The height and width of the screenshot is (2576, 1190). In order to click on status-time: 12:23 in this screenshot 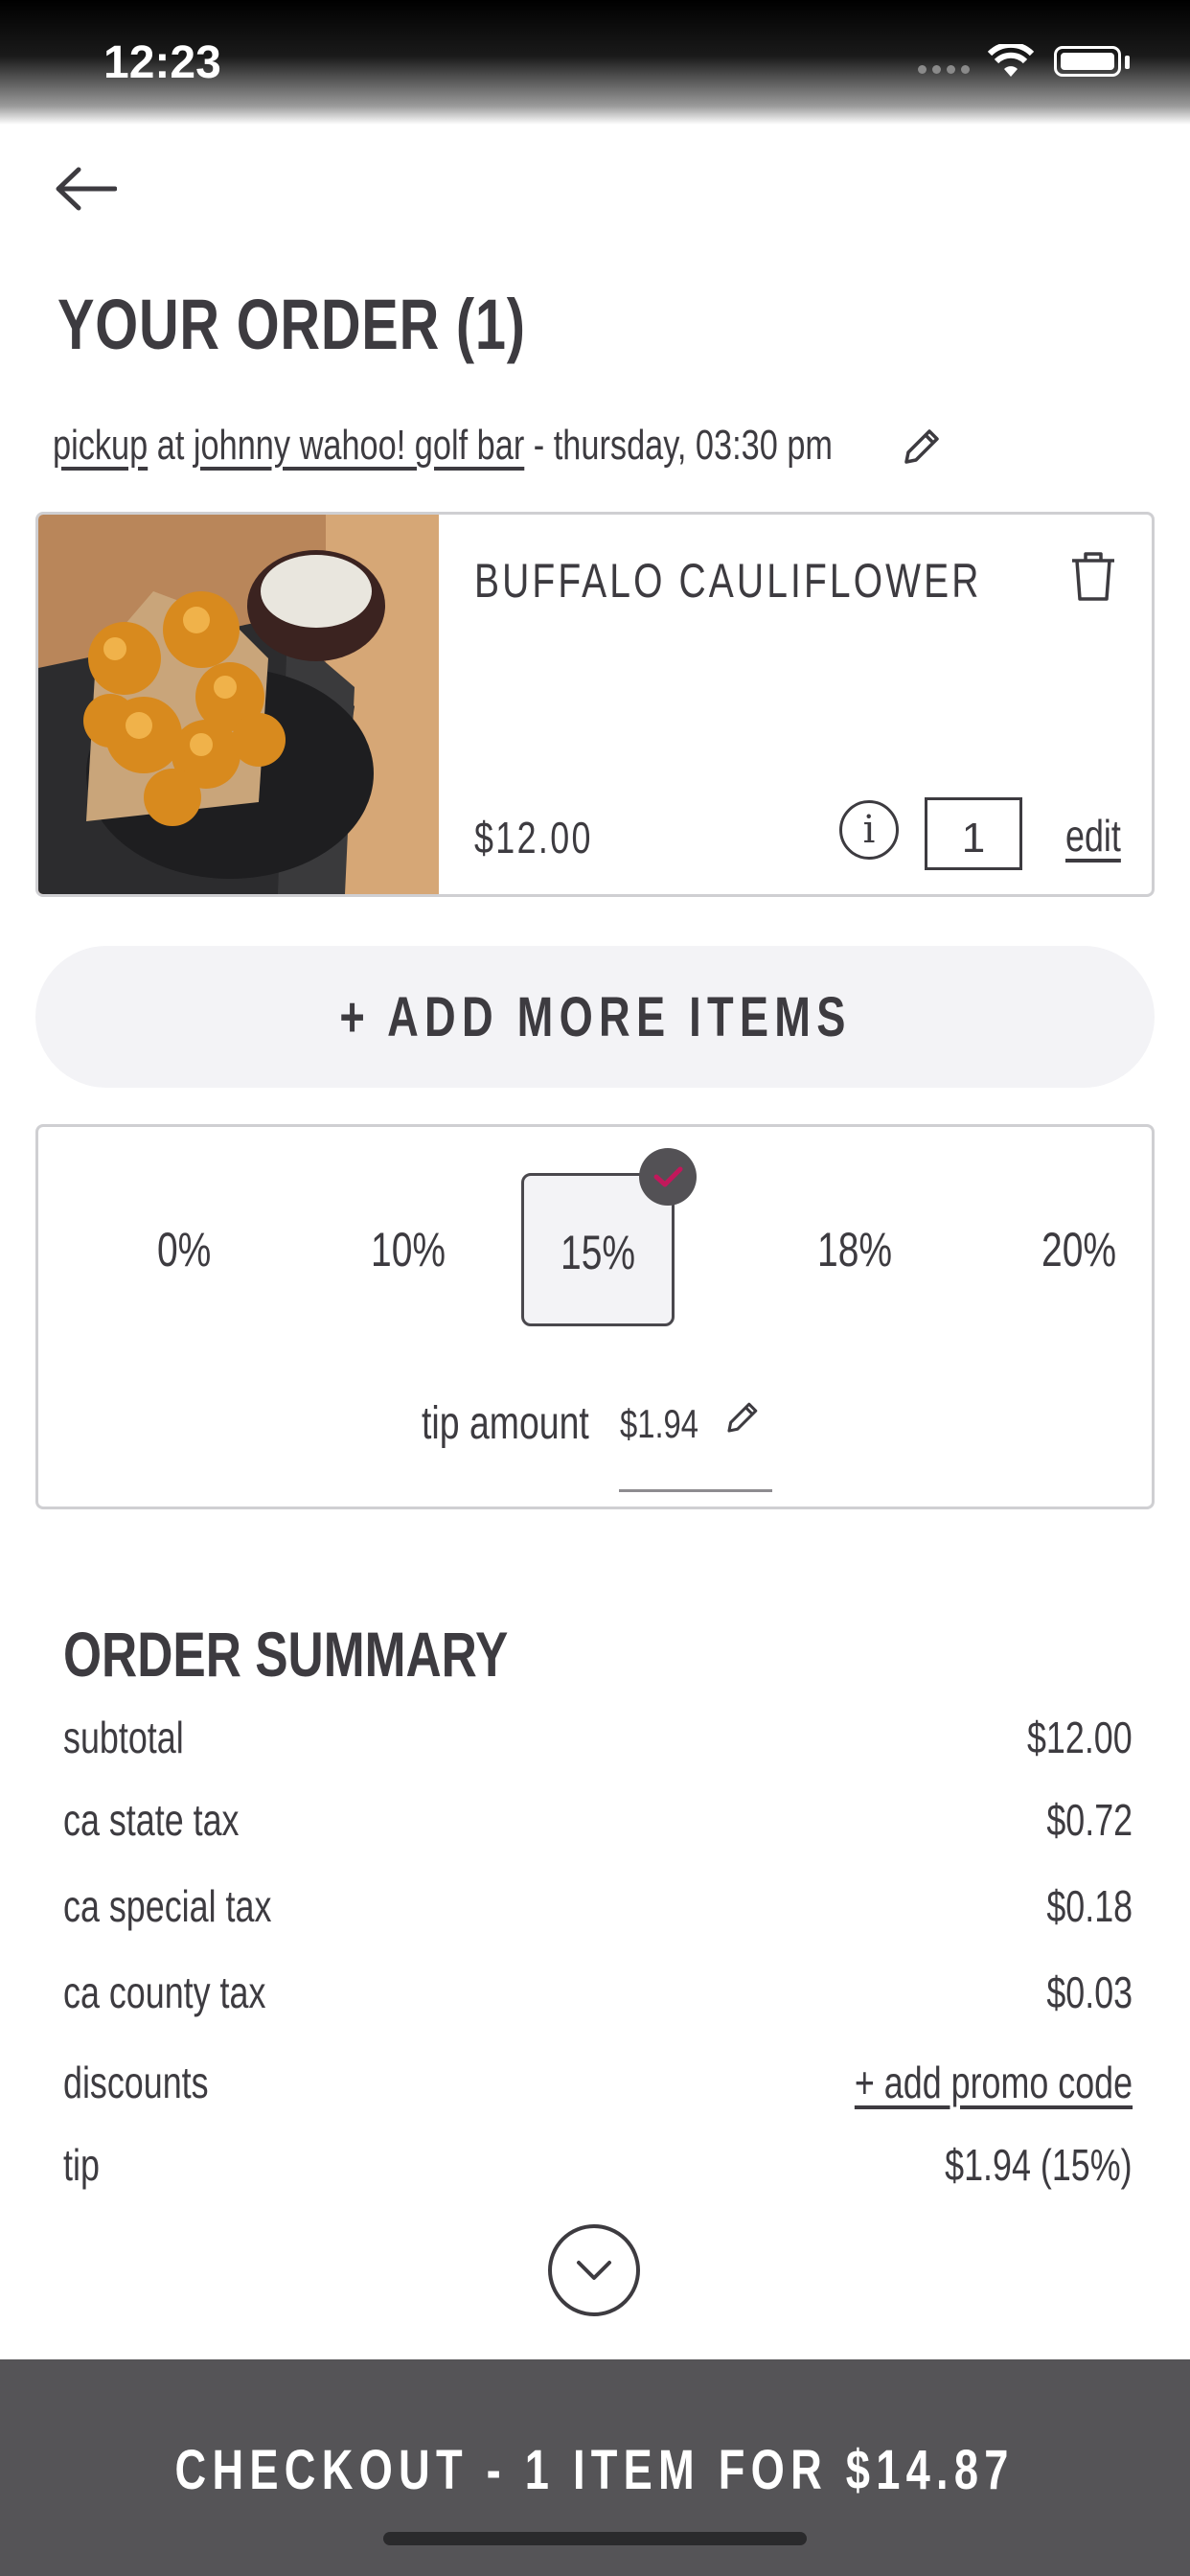, I will do `click(162, 63)`.